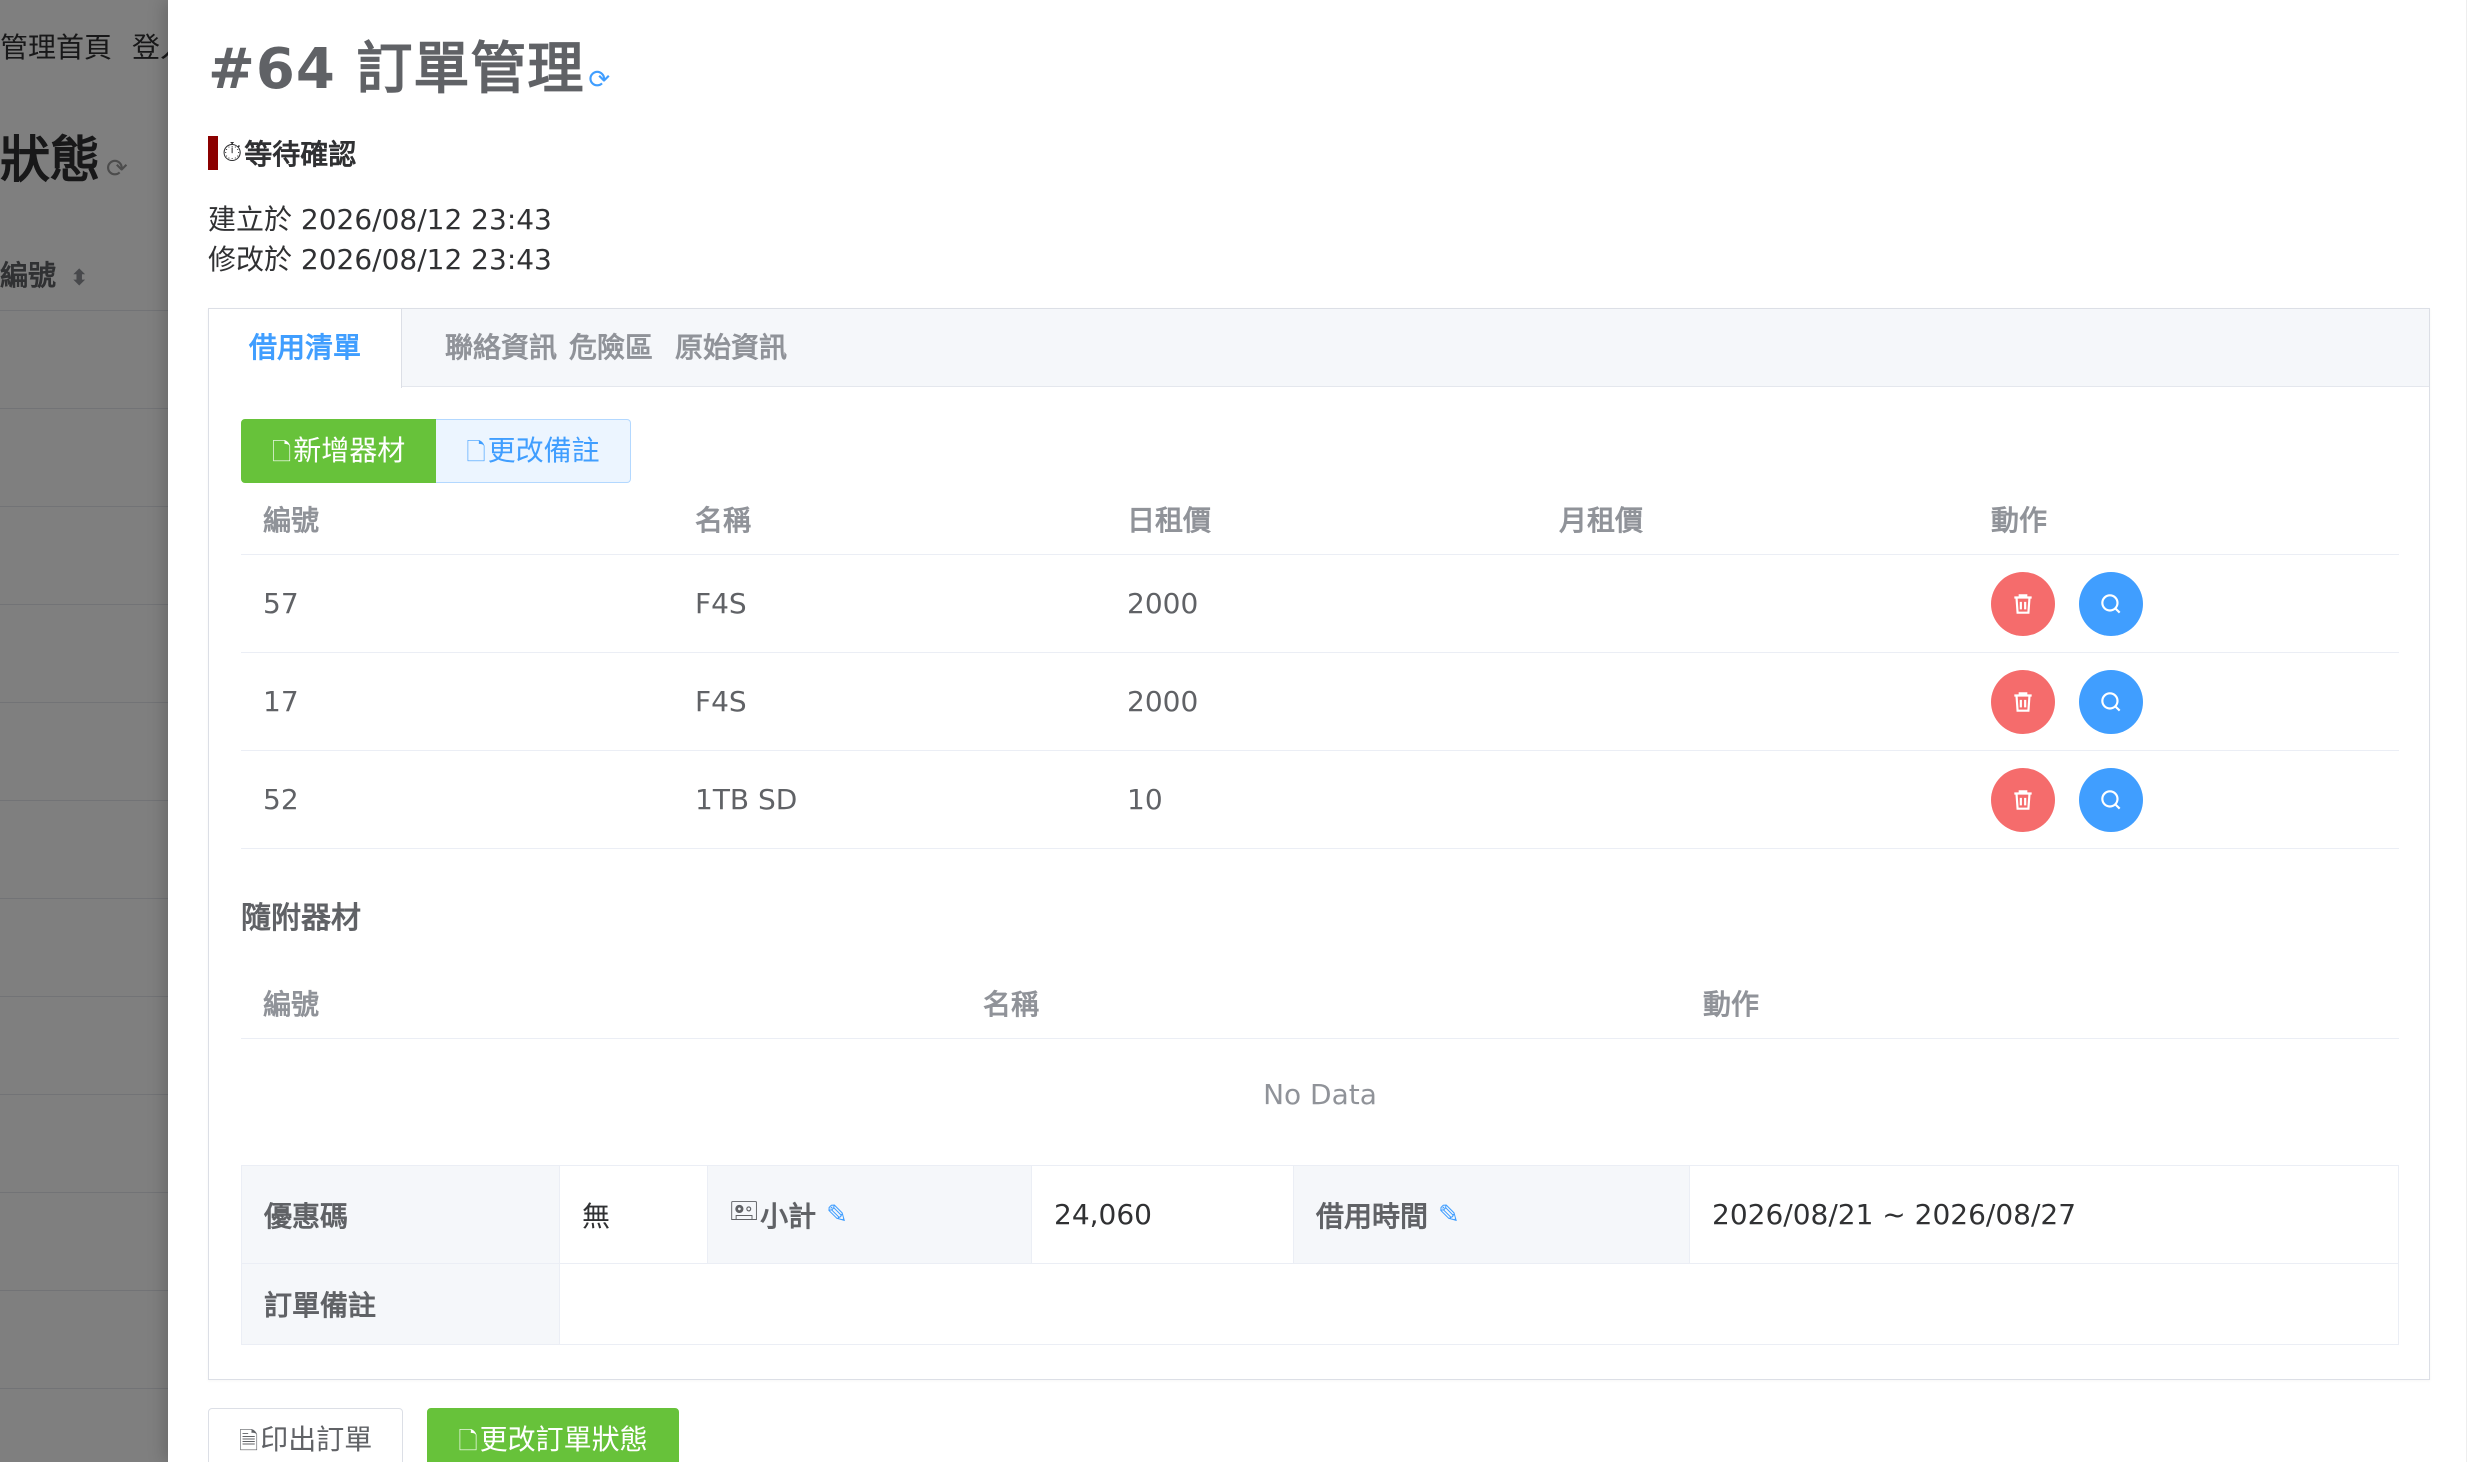 The width and height of the screenshot is (2478, 1462). I want to click on order-status: ⏱ 等待確認, so click(282, 153).